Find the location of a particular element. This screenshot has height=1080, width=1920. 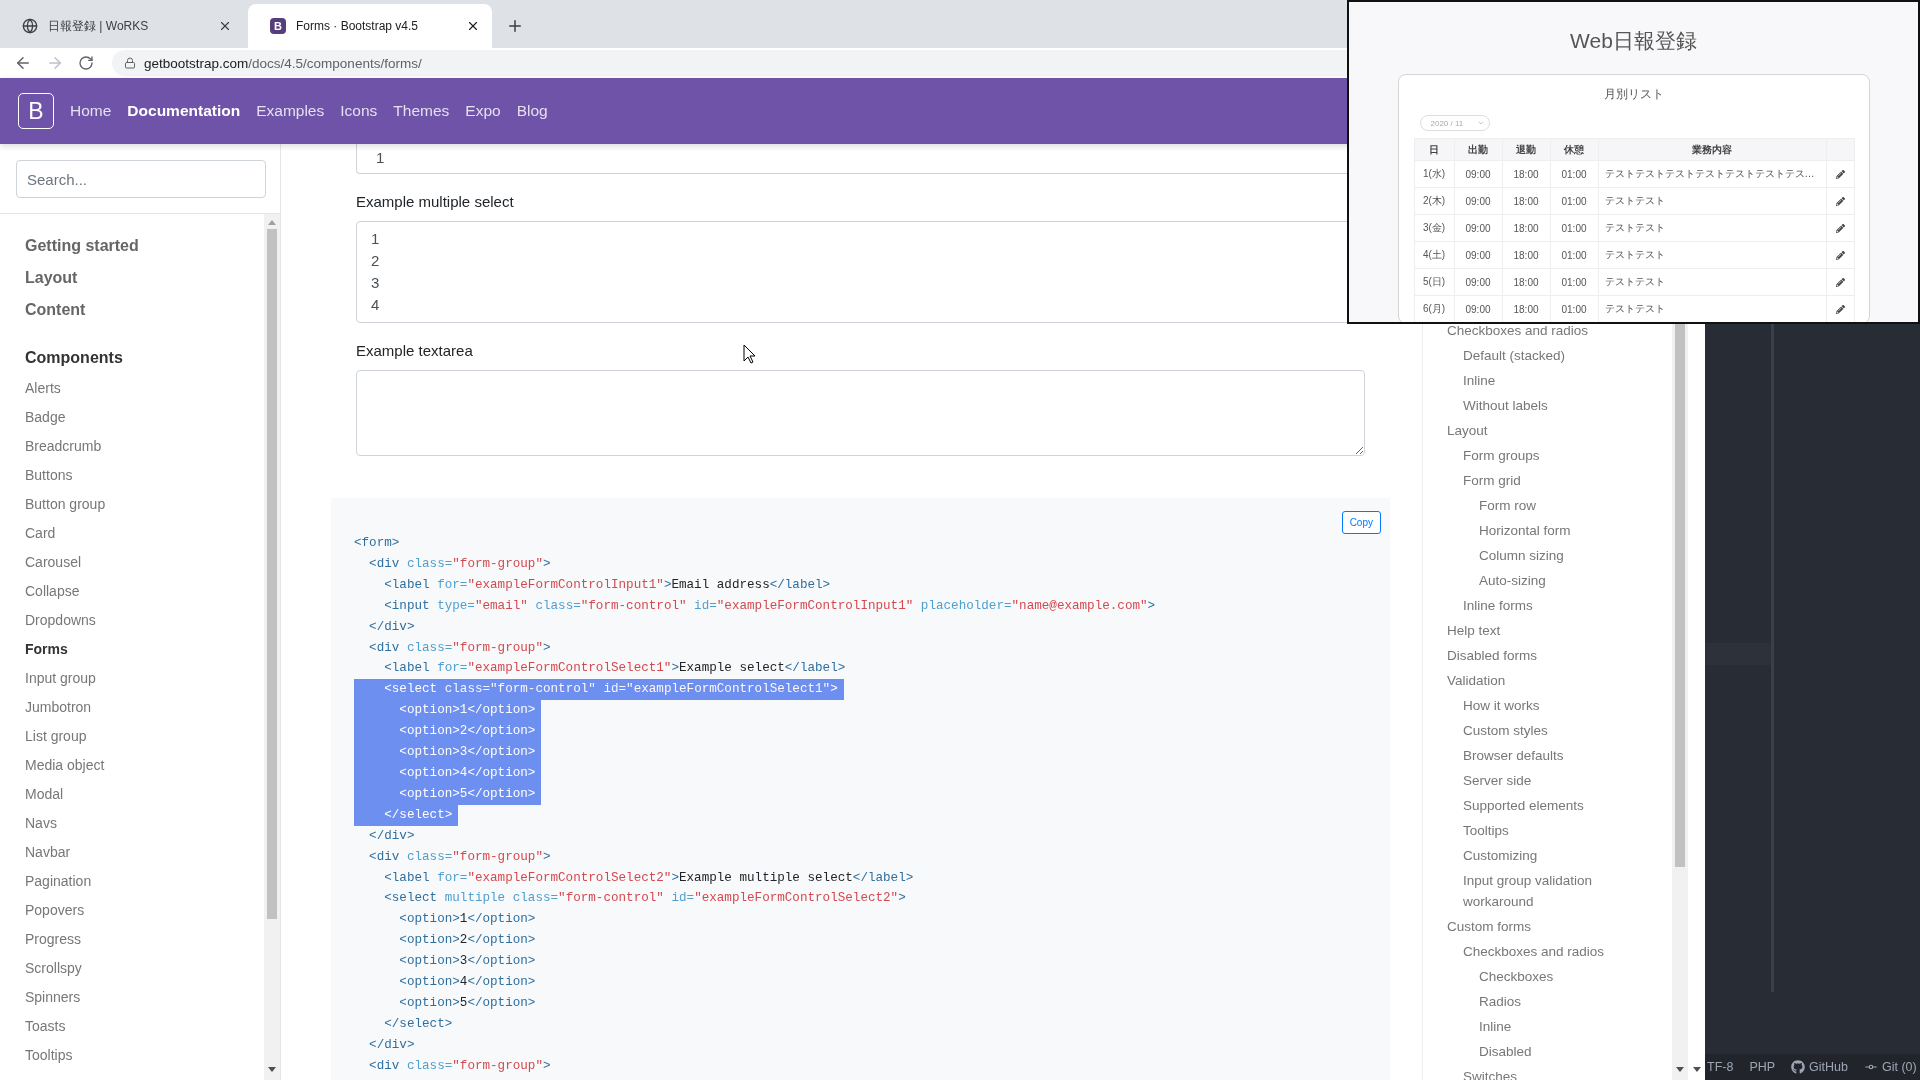

table-cell: 18:00 is located at coordinates (1526, 174).